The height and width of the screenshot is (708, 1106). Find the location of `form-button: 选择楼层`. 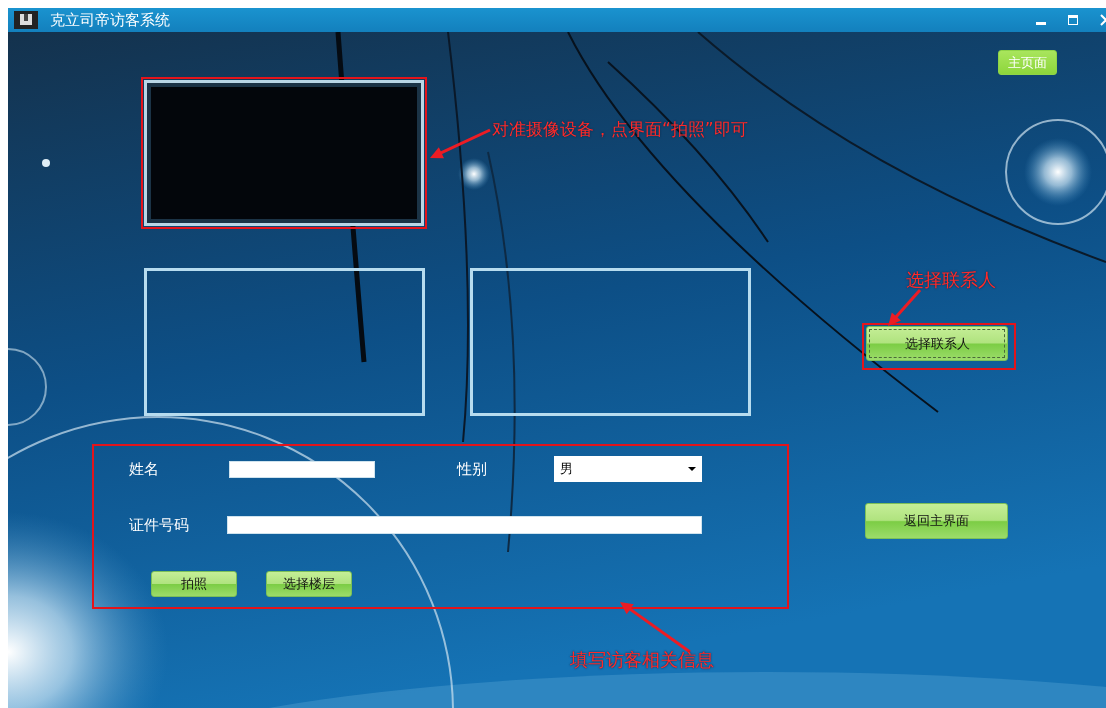

form-button: 选择楼层 is located at coordinates (309, 584).